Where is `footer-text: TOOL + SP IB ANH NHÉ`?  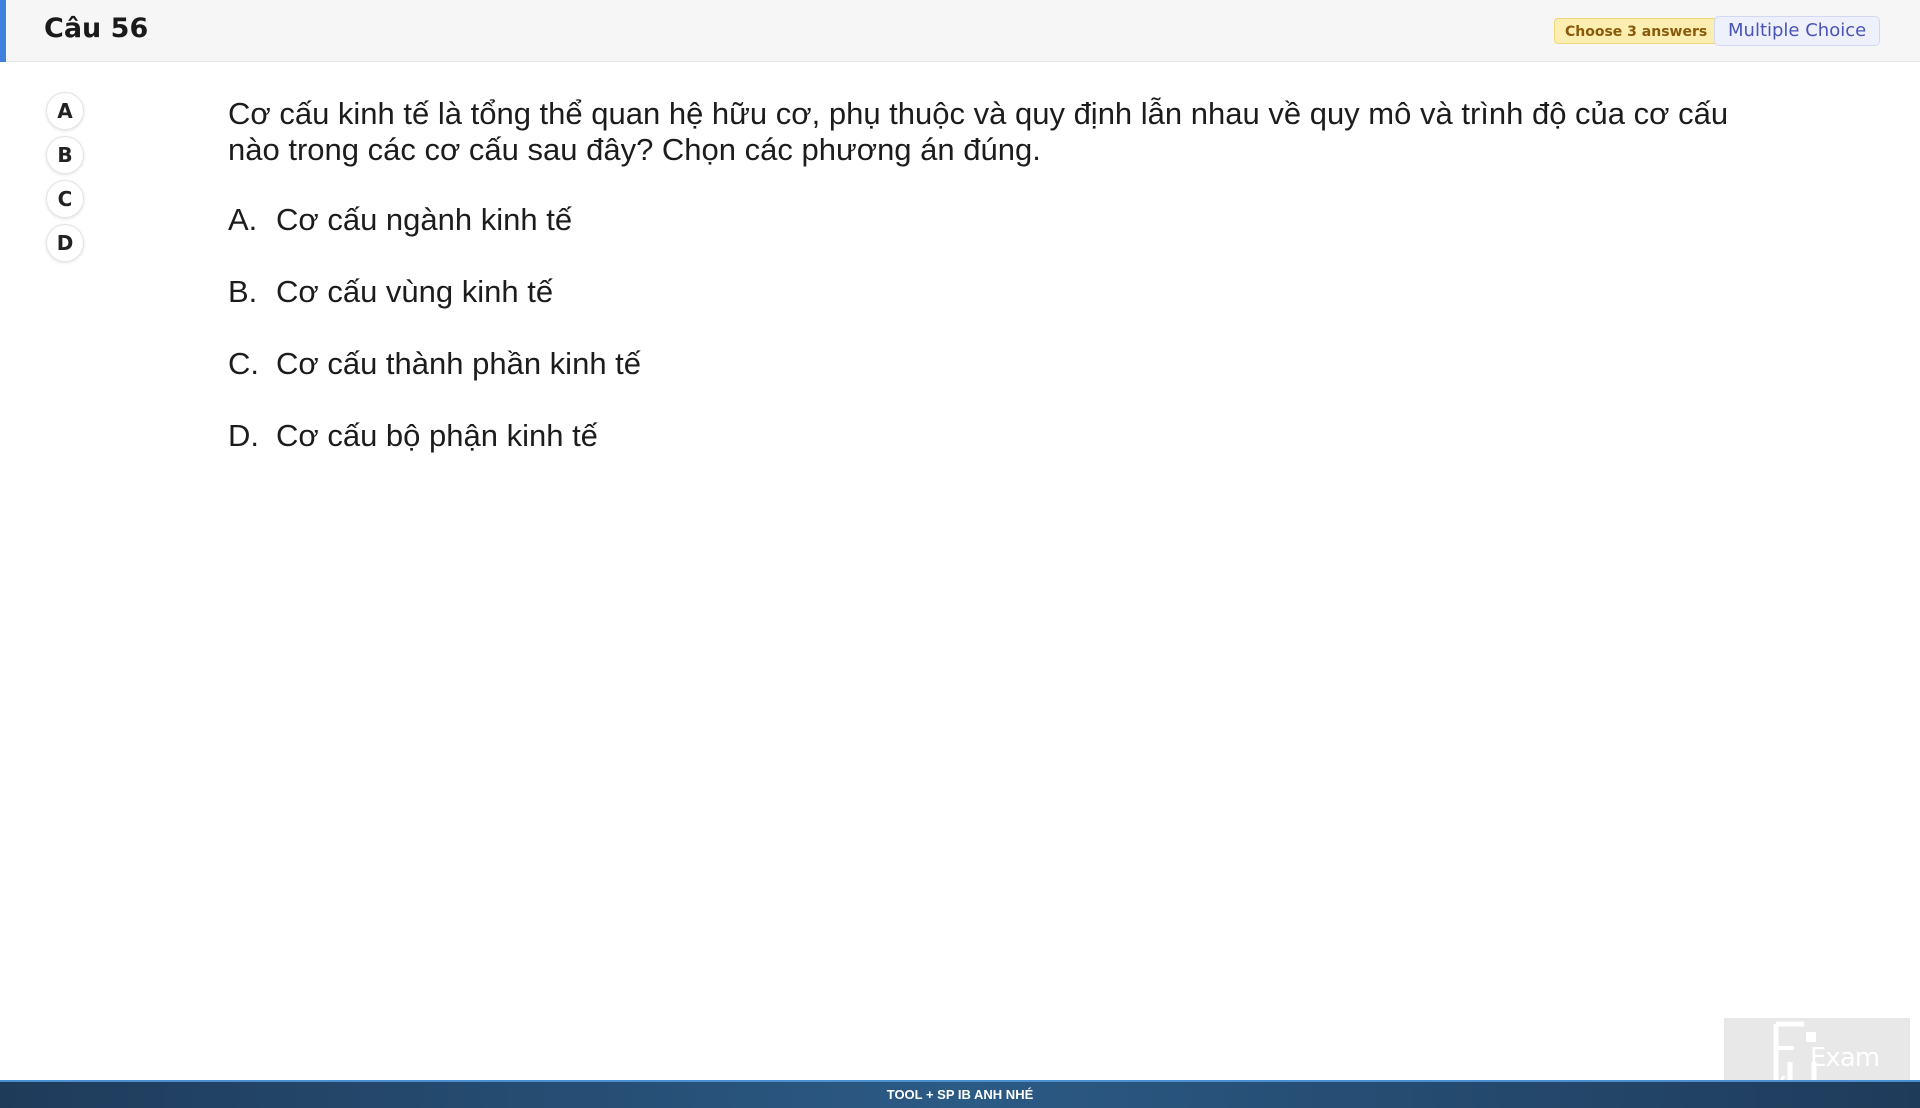
footer-text: TOOL + SP IB ANH NHÉ is located at coordinates (960, 1094).